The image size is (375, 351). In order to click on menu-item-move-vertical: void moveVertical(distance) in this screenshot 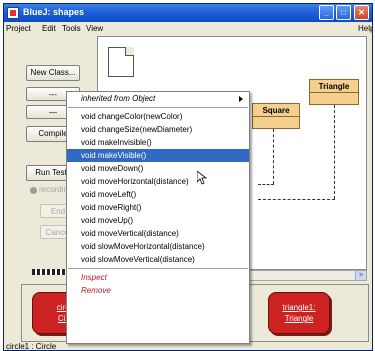, I will do `click(158, 233)`.